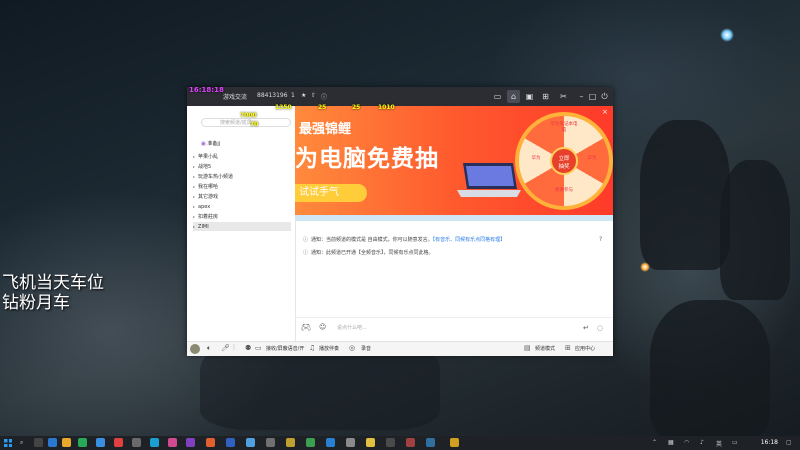  I want to click on notification-icon: ▢, so click(789, 442).